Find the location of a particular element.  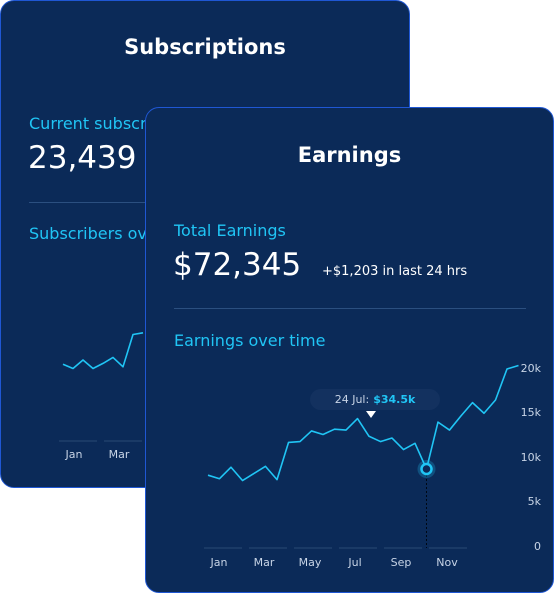

tooltip-pointer is located at coordinates (371, 414).